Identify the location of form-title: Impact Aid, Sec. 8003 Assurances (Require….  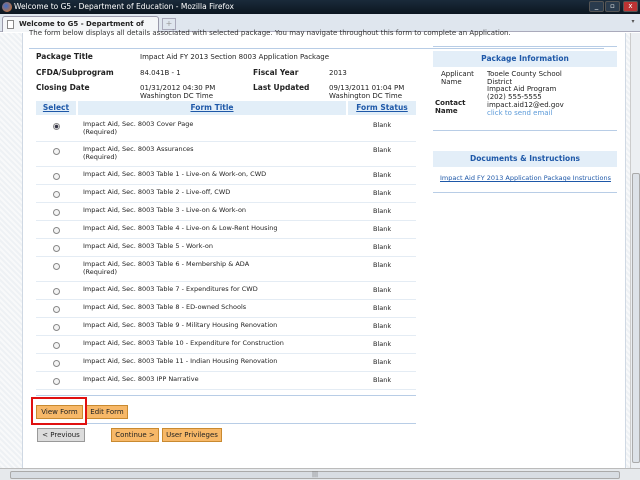
(138, 153).